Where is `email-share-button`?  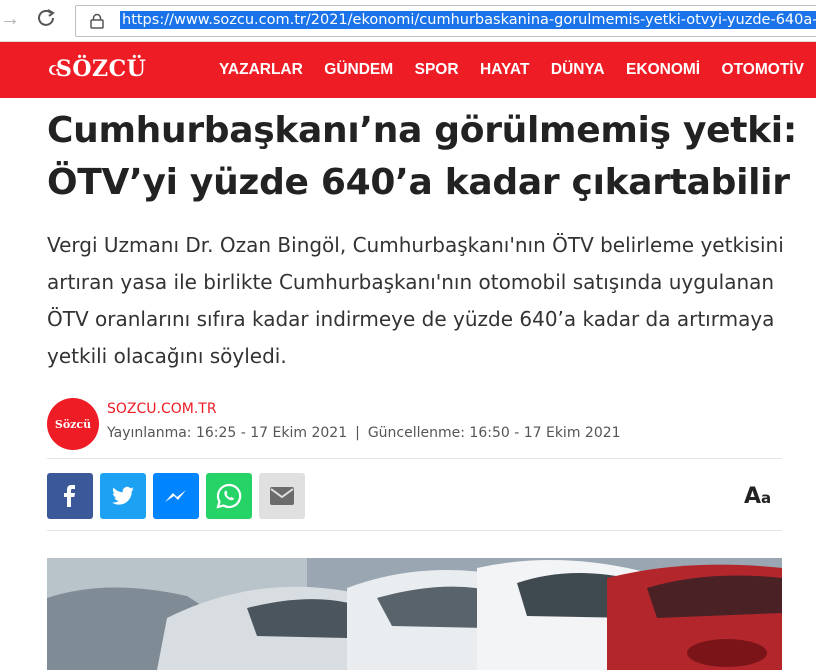 email-share-button is located at coordinates (282, 496).